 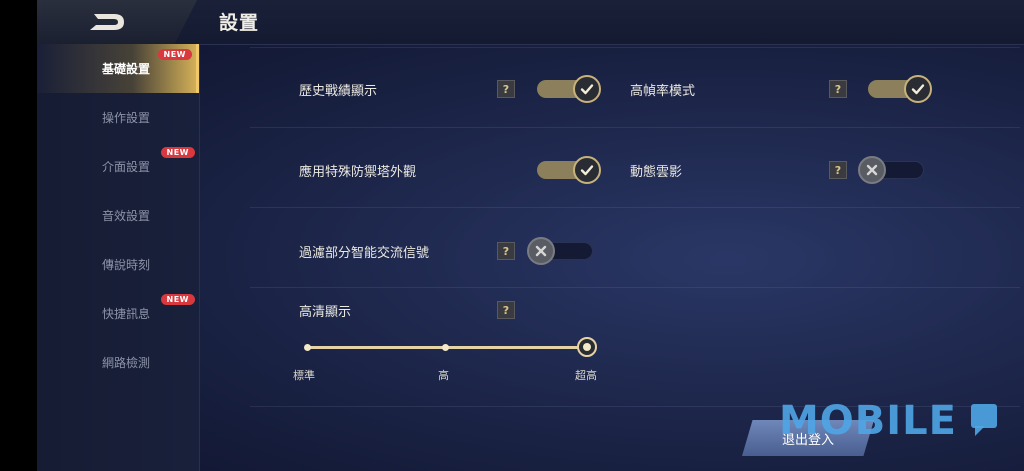 I want to click on screen-edge, so click(x=18, y=235).